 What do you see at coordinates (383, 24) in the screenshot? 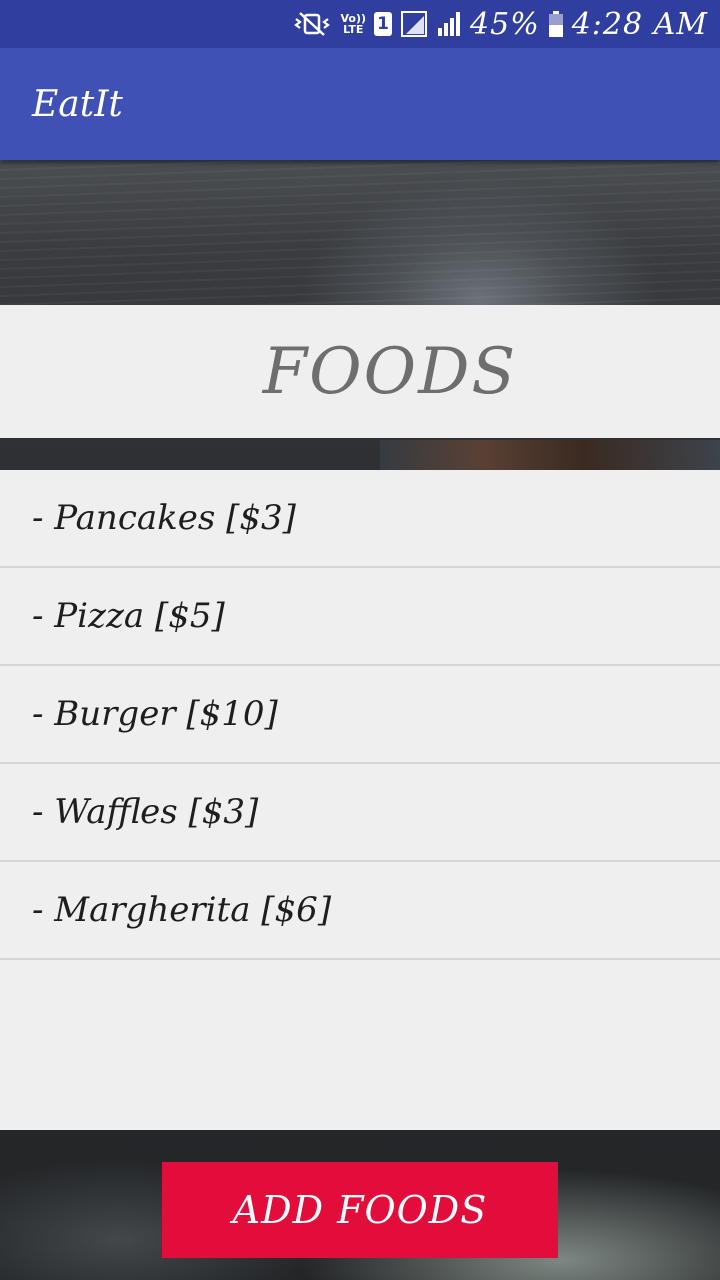
I see `sim-icon: 1` at bounding box center [383, 24].